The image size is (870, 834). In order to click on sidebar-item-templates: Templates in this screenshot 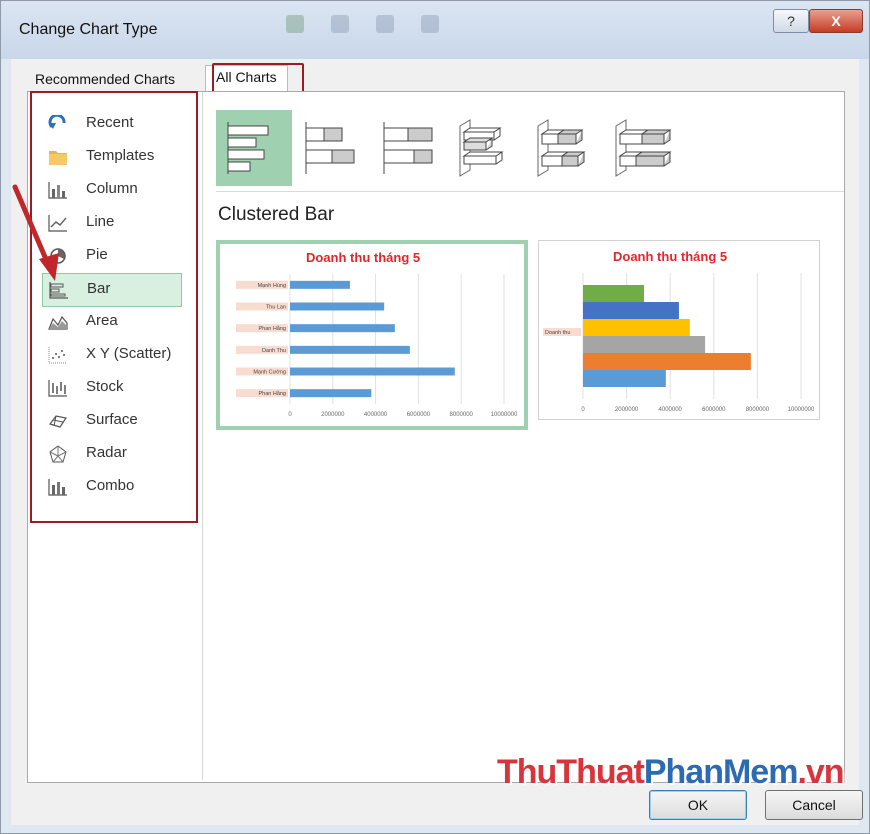, I will do `click(112, 157)`.